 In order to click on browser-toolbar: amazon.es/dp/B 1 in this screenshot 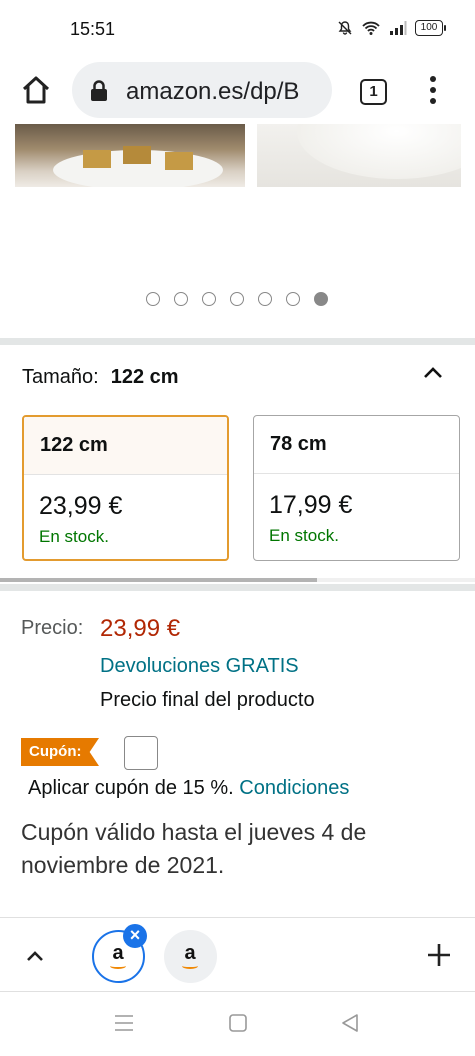, I will do `click(237, 91)`.